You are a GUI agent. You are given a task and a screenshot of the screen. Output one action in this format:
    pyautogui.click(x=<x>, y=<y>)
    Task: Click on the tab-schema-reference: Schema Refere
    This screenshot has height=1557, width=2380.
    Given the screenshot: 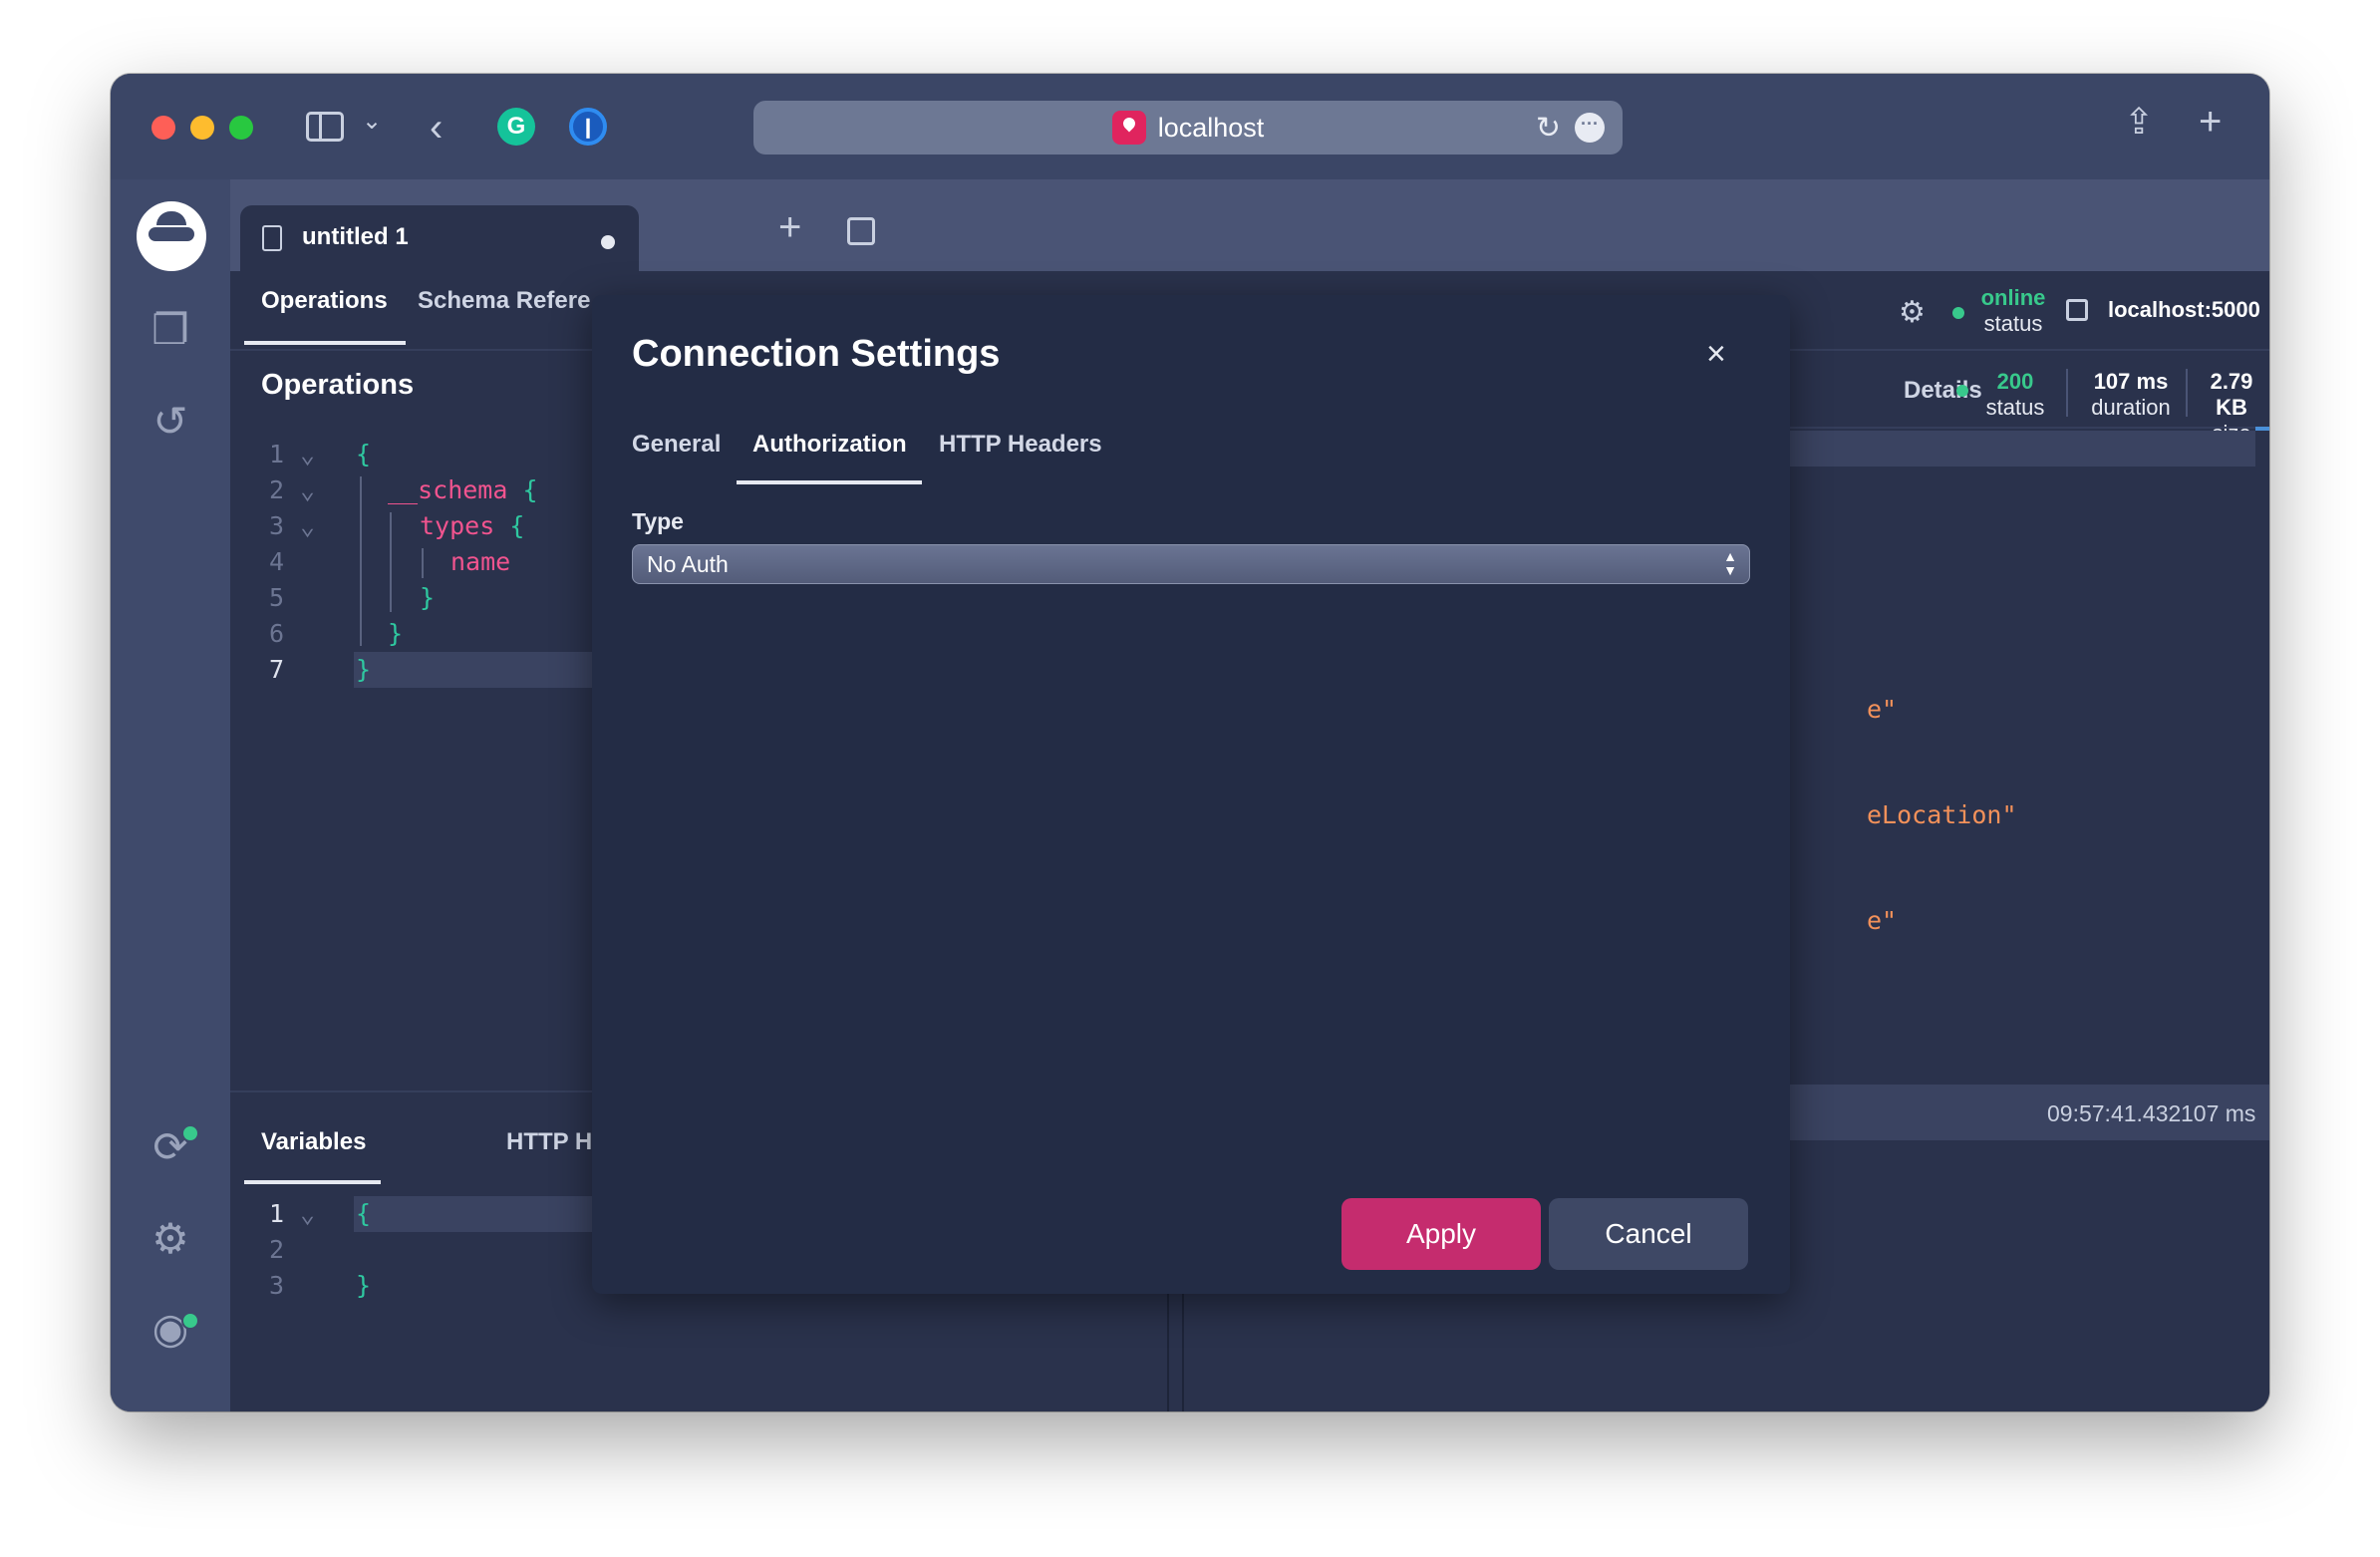 What is the action you would take?
    pyautogui.click(x=504, y=301)
    